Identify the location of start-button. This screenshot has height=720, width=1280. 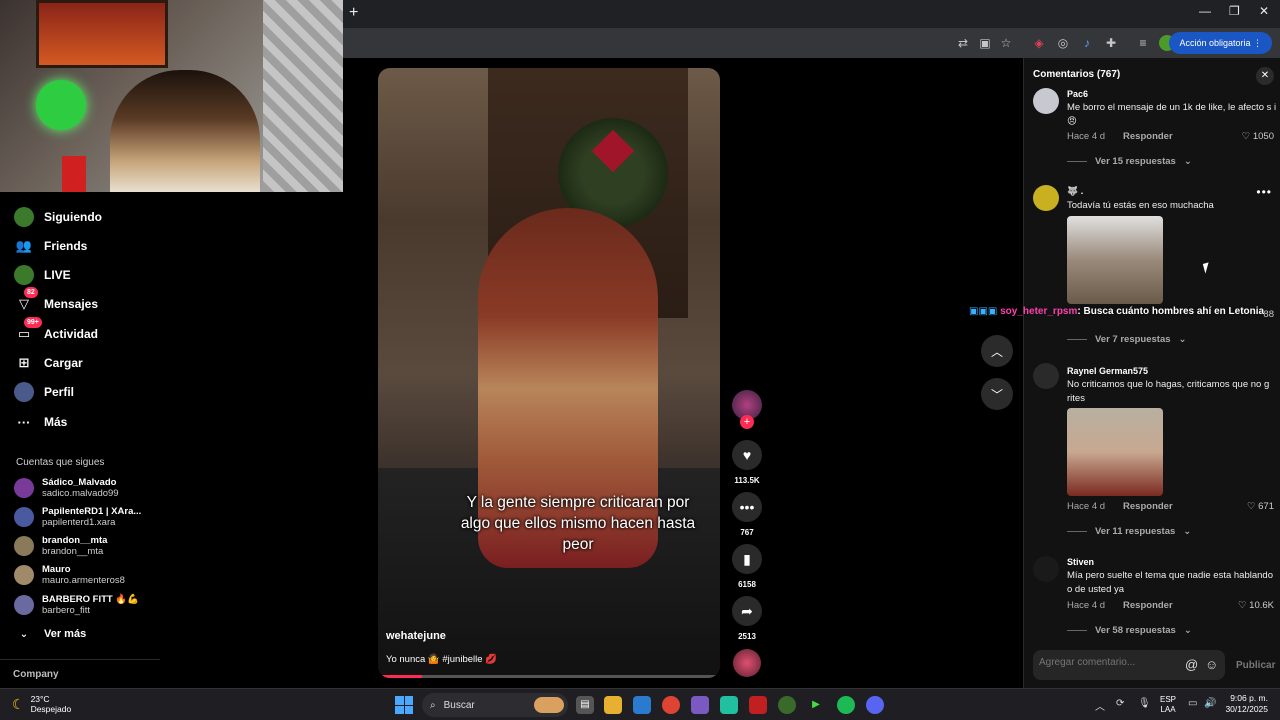
(404, 705).